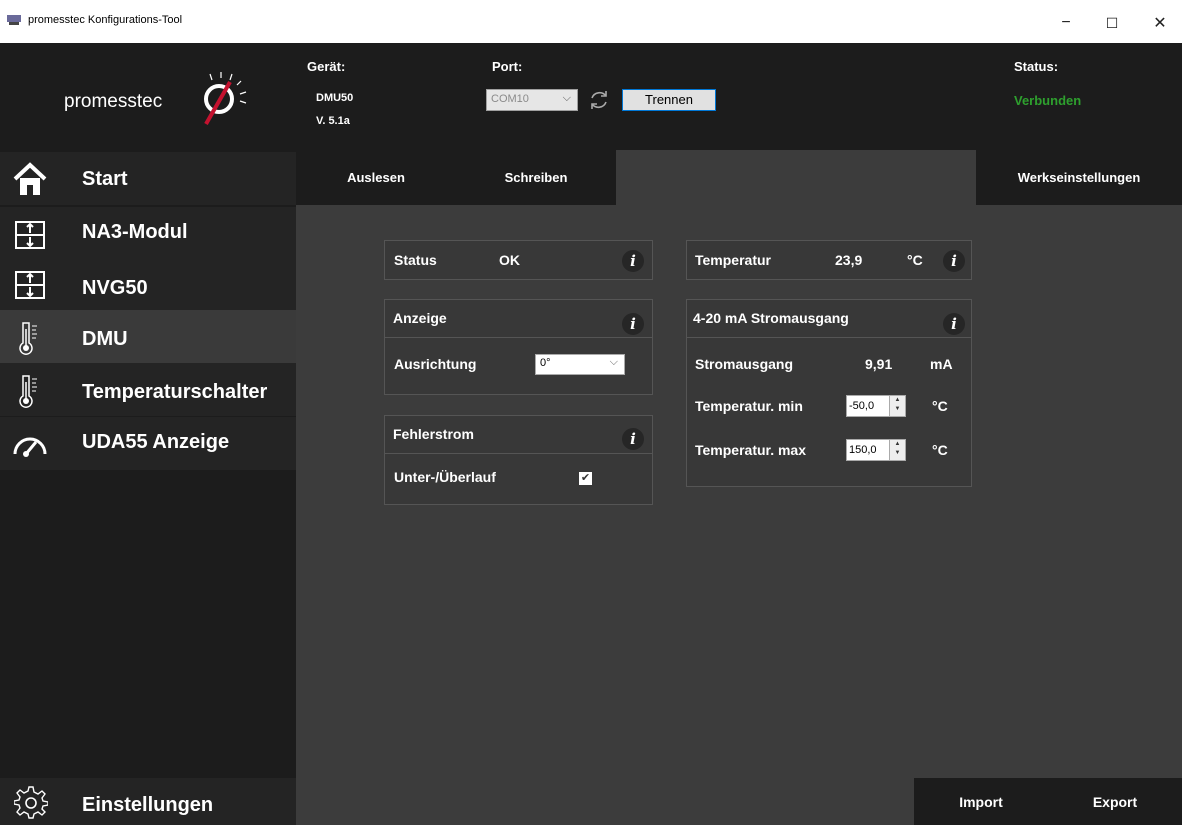 The width and height of the screenshot is (1182, 825). What do you see at coordinates (135, 232) in the screenshot?
I see `sidebar-item-label: NA3-Modul` at bounding box center [135, 232].